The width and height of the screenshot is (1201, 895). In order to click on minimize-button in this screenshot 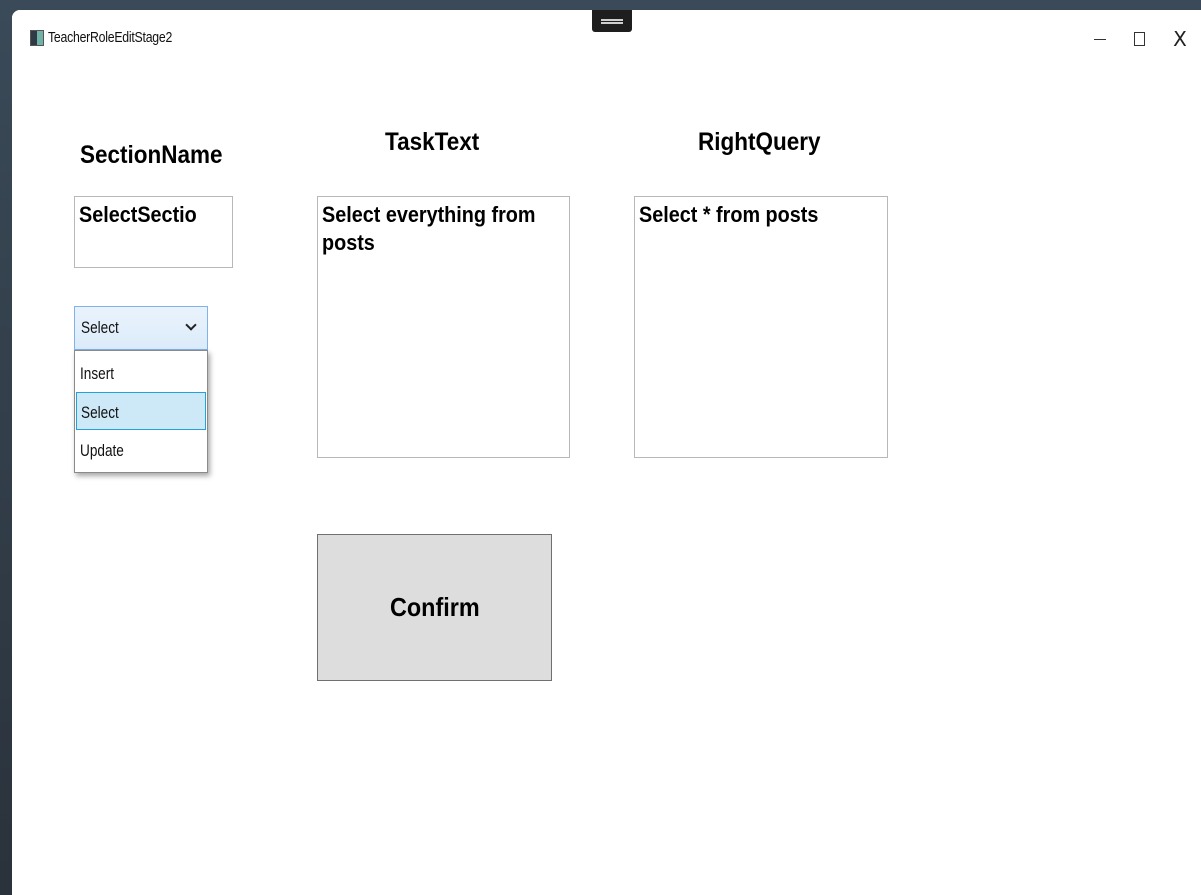, I will do `click(1100, 39)`.